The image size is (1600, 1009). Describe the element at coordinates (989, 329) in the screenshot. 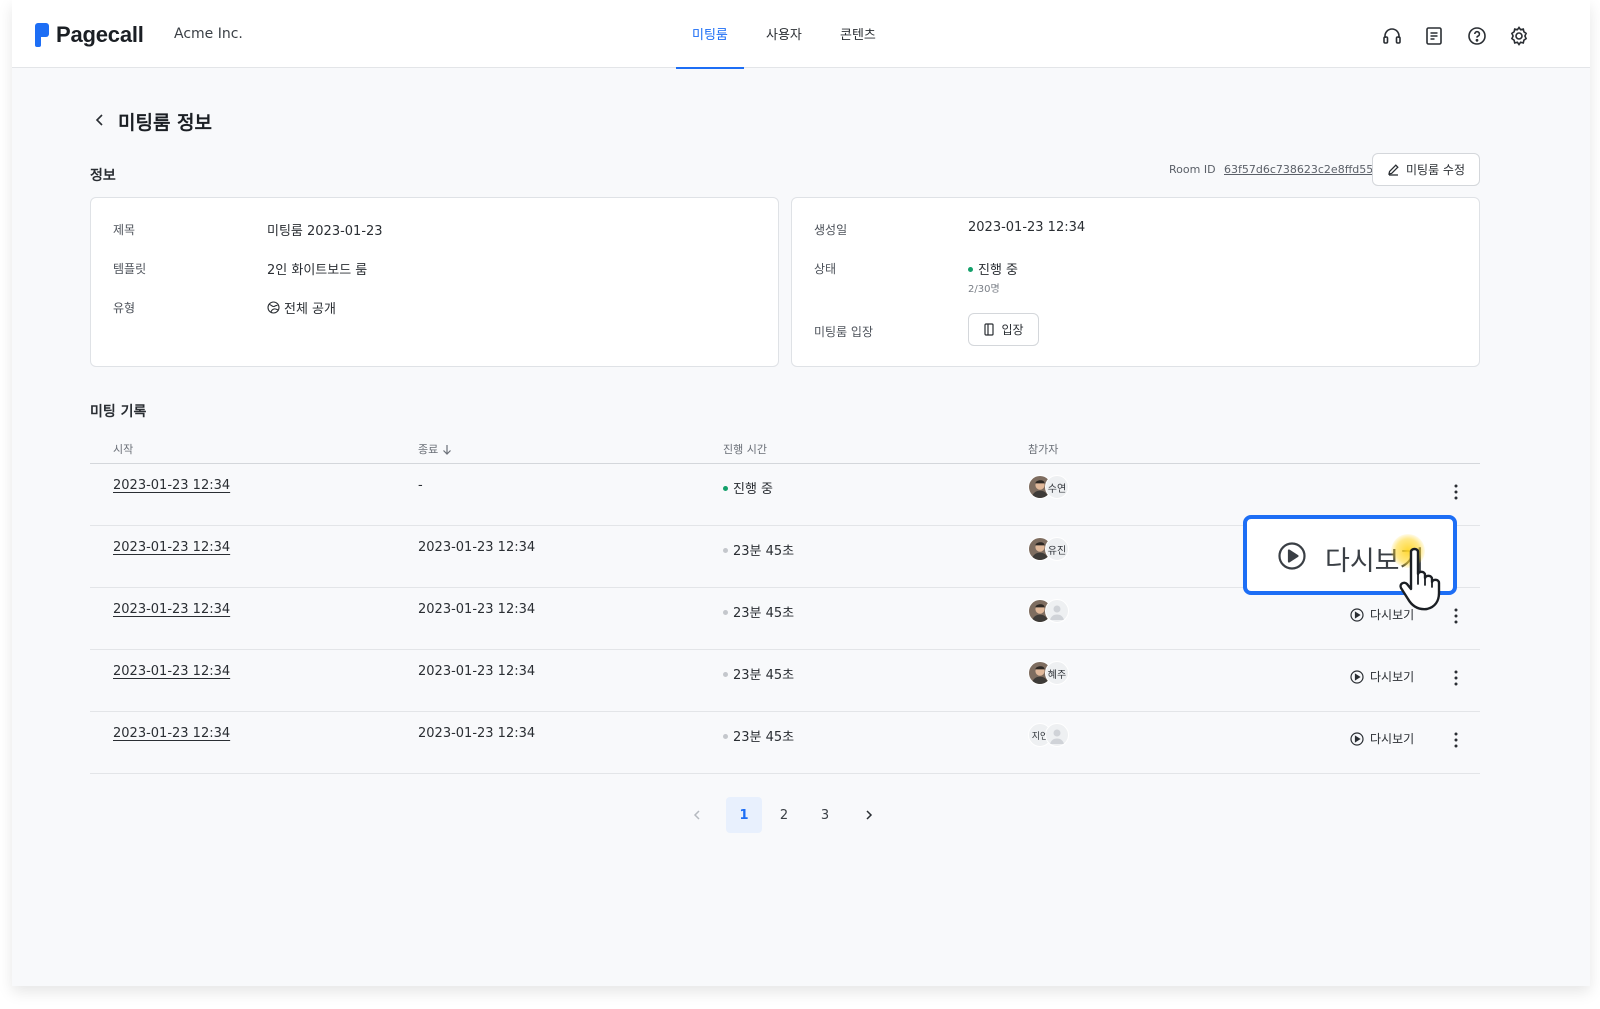

I see `door-icon` at that location.